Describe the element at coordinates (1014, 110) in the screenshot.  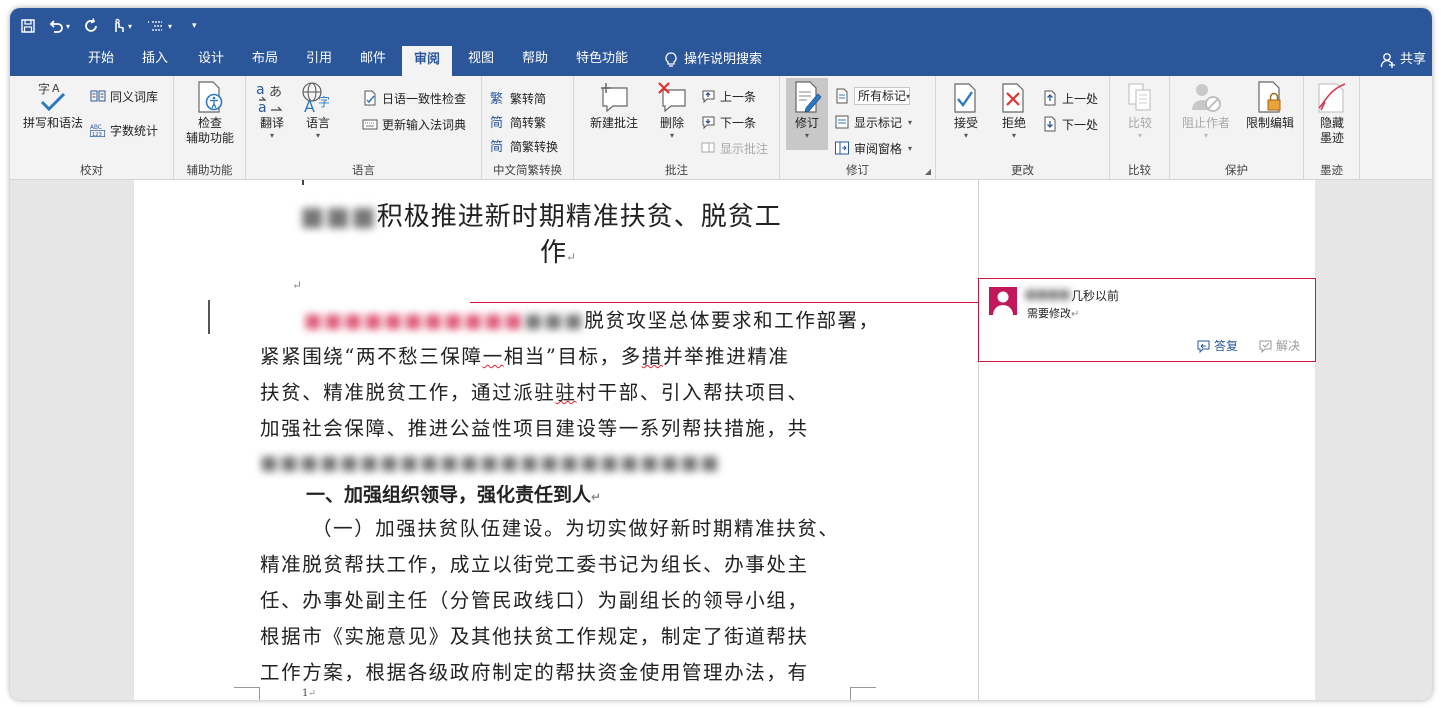
I see `reject-button: 拒绝 ▾` at that location.